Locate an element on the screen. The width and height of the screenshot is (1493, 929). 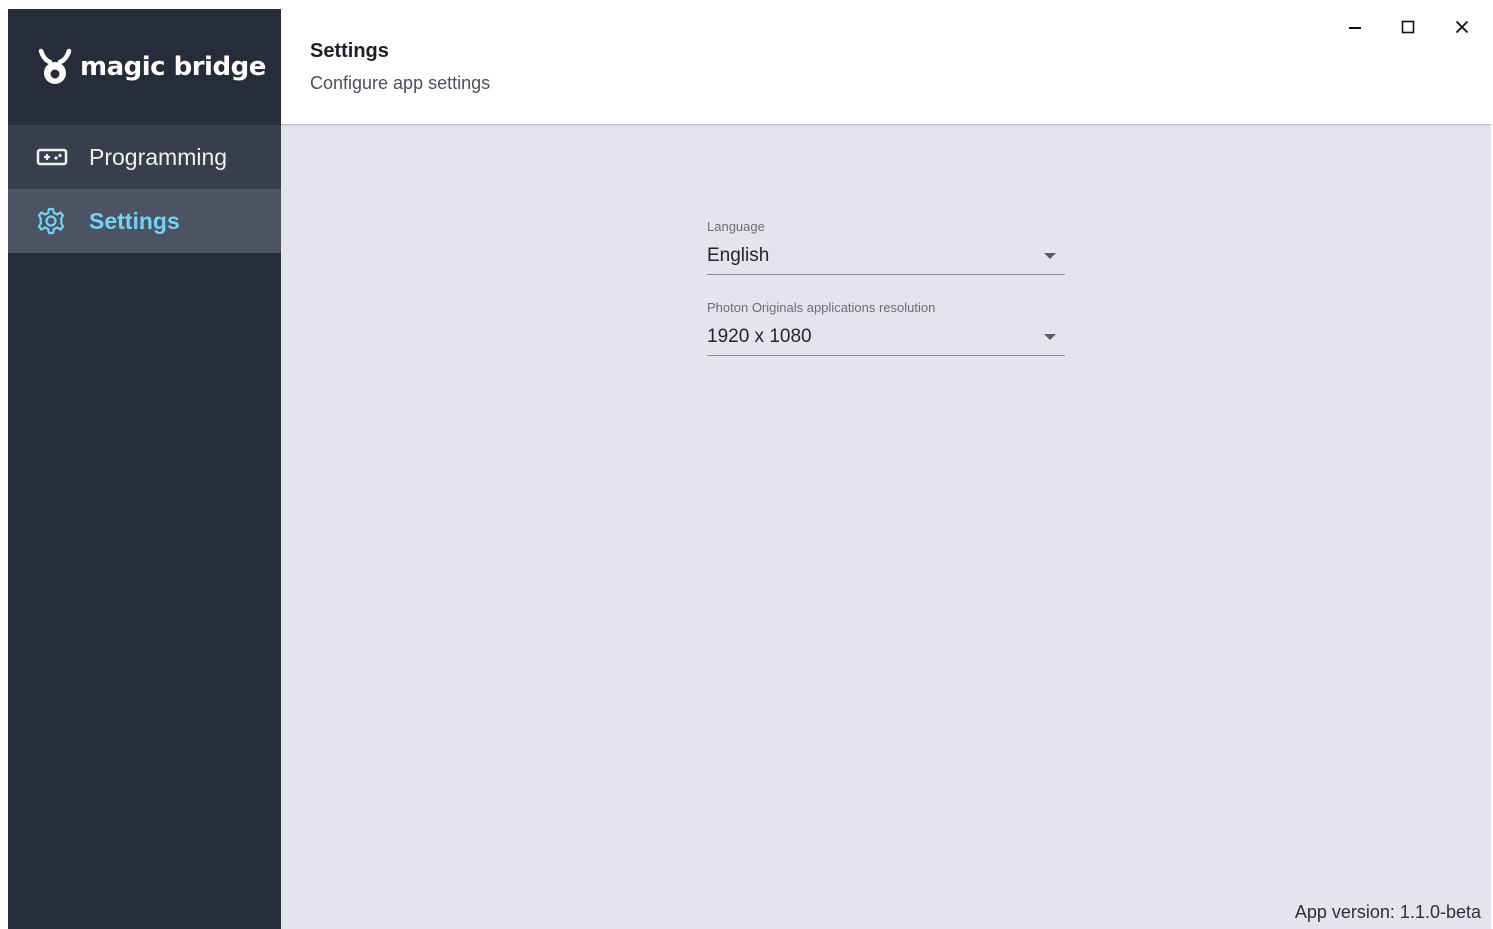
page-title: Settings is located at coordinates (349, 51).